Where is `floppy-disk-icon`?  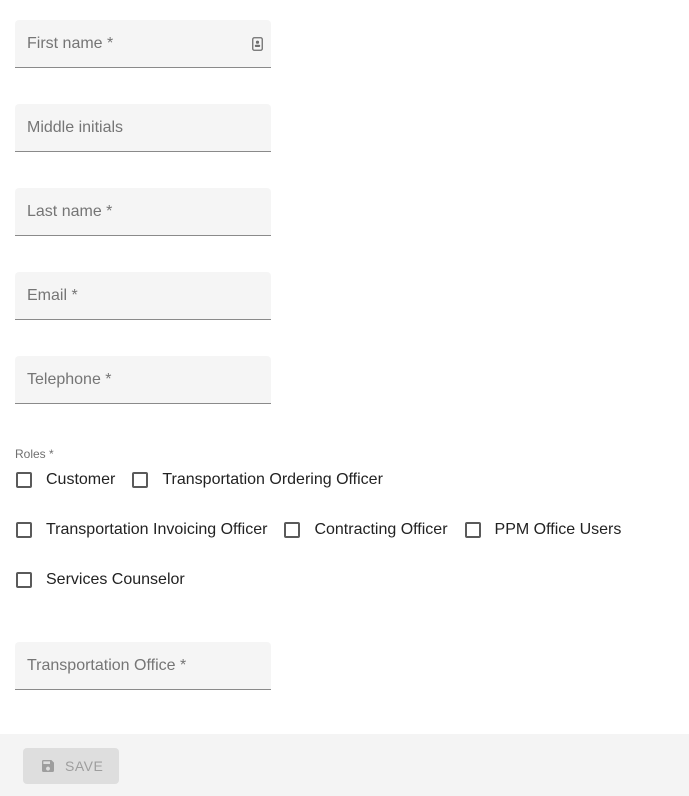 floppy-disk-icon is located at coordinates (48, 766).